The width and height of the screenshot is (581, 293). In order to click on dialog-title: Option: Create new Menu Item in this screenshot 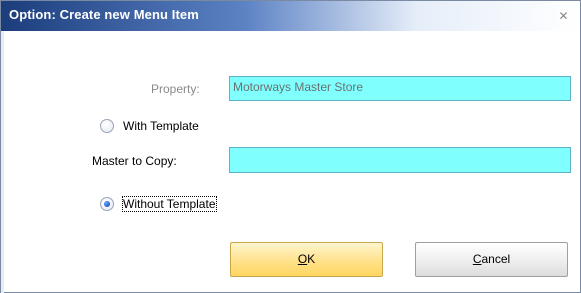, I will do `click(104, 14)`.